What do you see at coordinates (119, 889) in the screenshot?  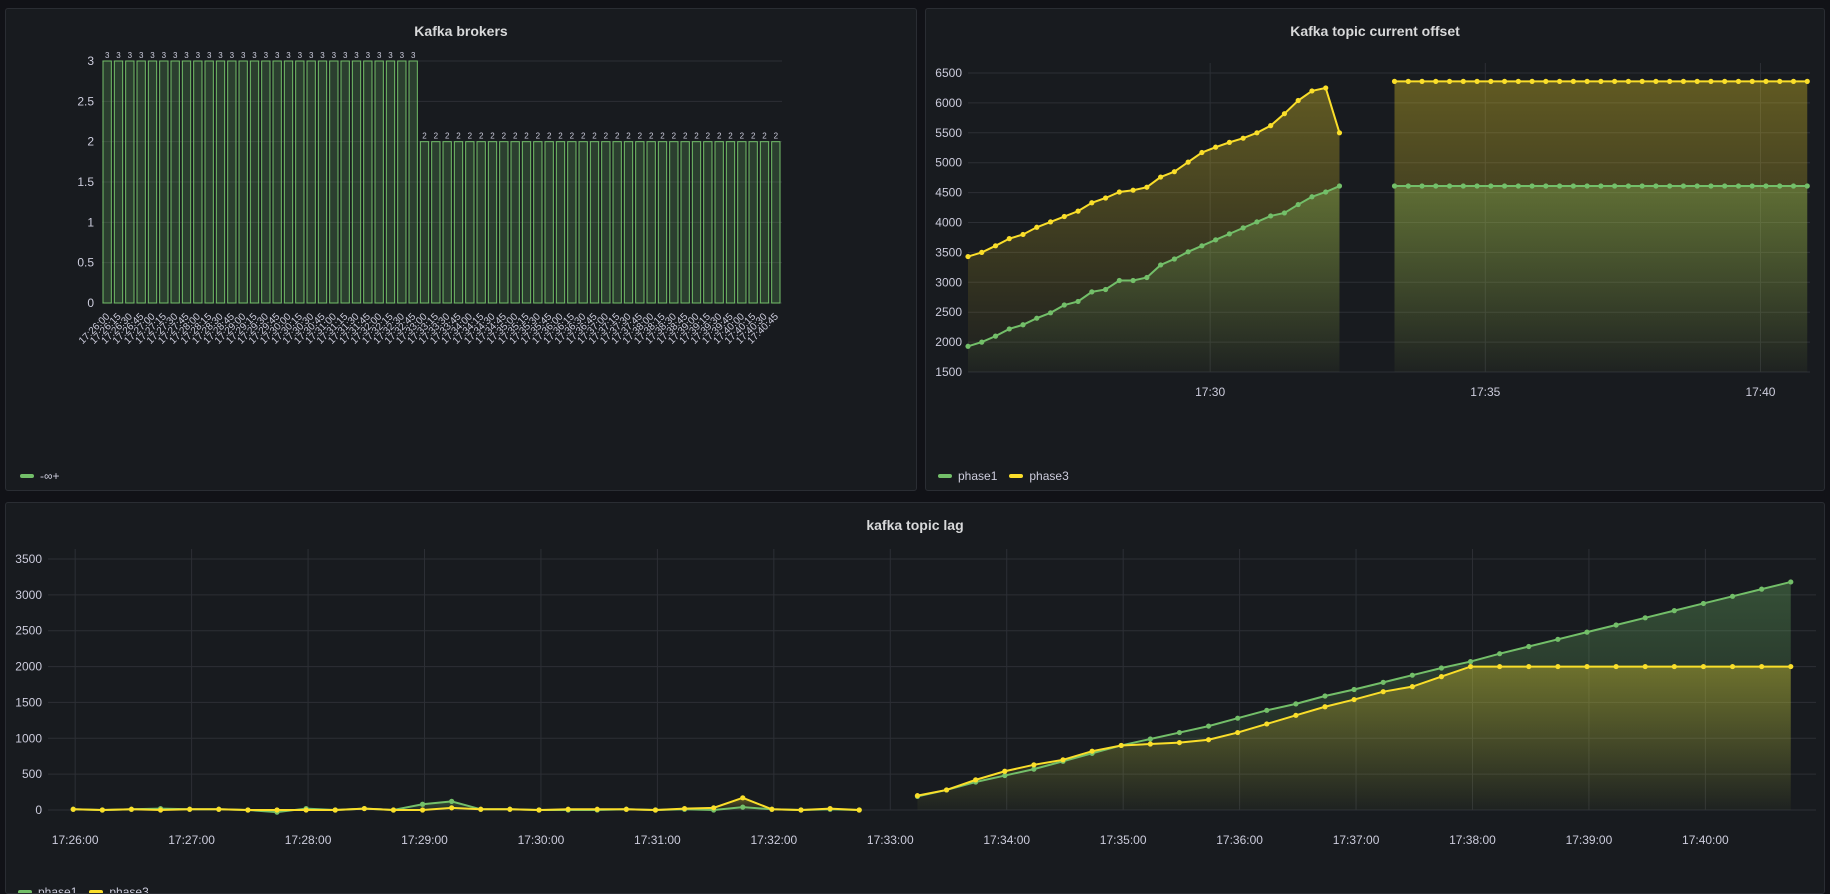 I see `legend-item-phase3: phase3` at bounding box center [119, 889].